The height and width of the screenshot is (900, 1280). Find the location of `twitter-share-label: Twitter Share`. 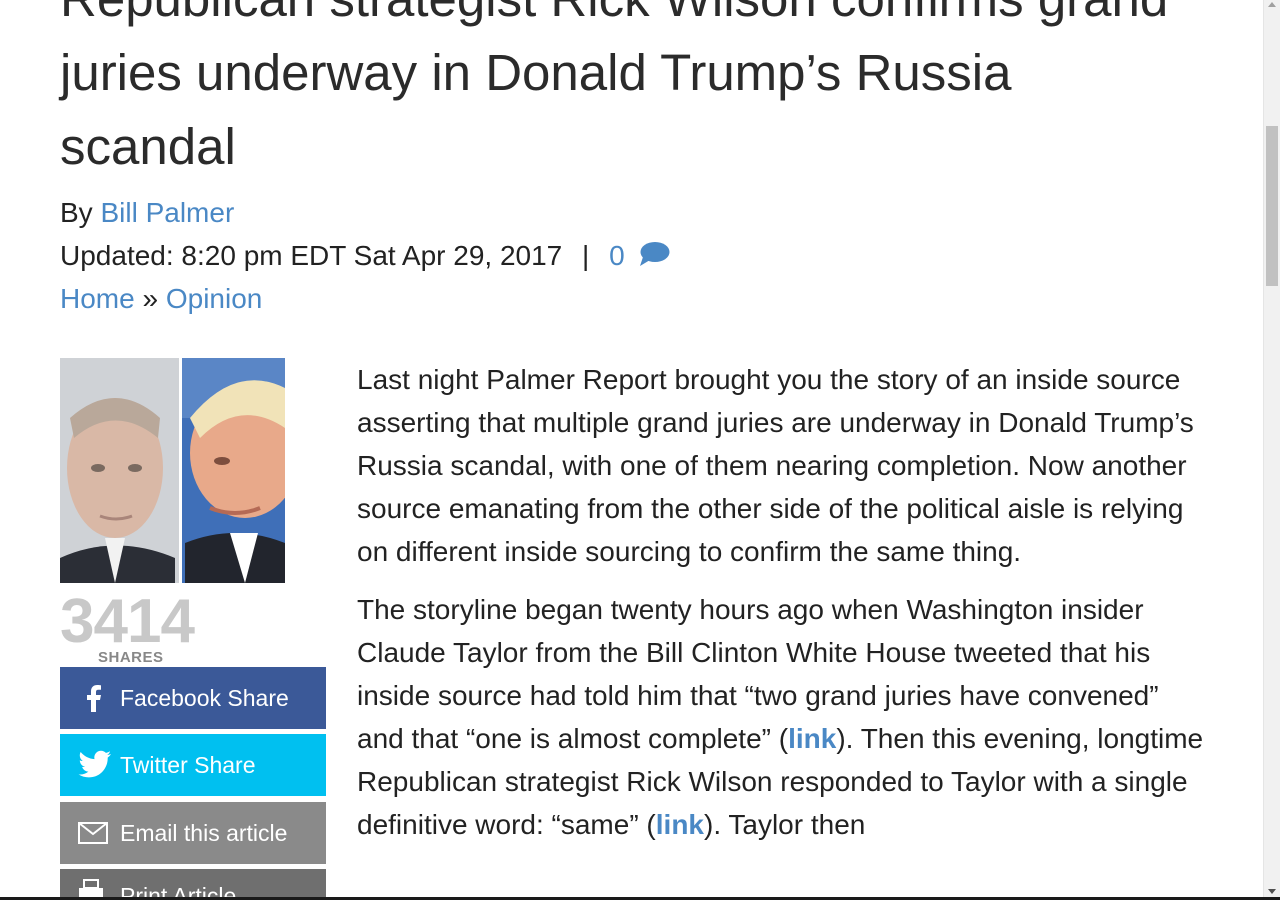

twitter-share-label: Twitter Share is located at coordinates (188, 764).